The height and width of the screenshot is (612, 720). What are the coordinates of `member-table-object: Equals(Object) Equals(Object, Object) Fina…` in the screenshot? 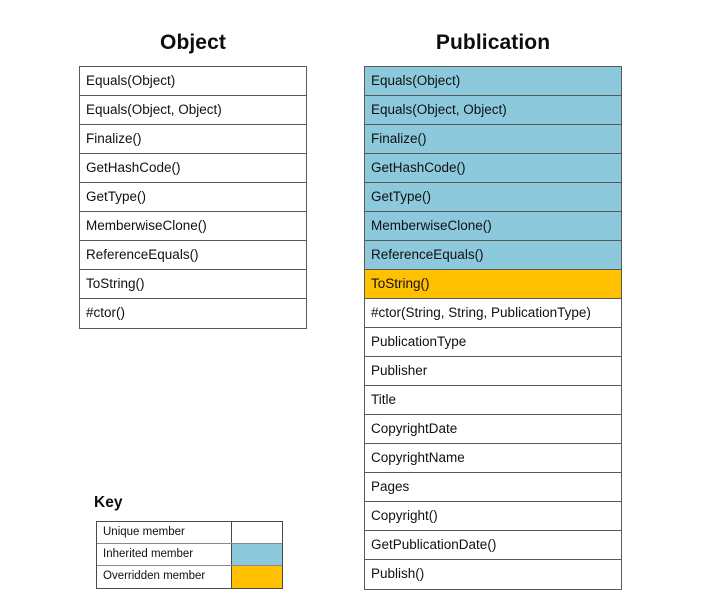 It's located at (193, 197).